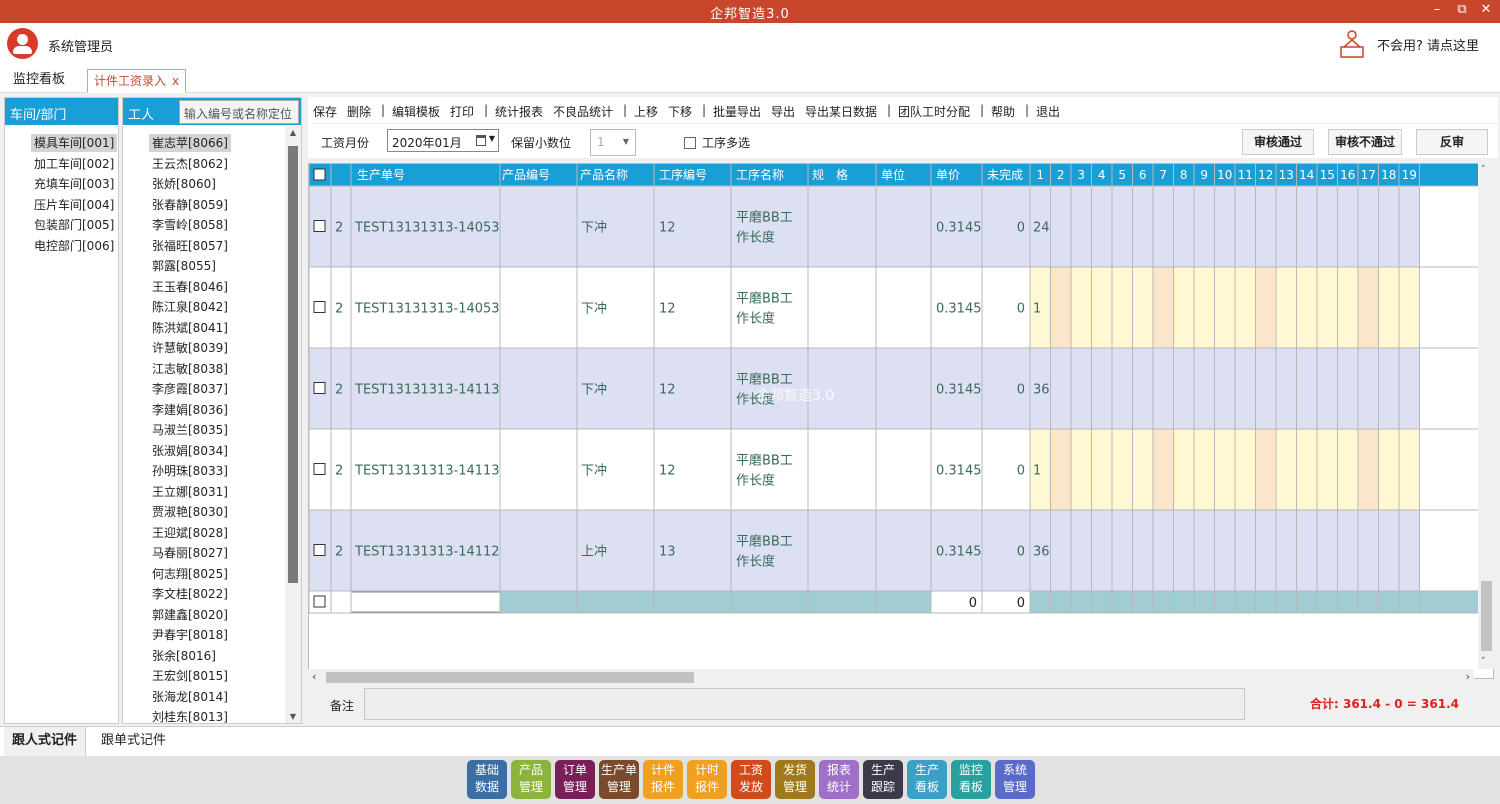 Image resolution: width=1500 pixels, height=804 pixels. What do you see at coordinates (1003, 111) in the screenshot?
I see `toolbar-button: 帮助` at bounding box center [1003, 111].